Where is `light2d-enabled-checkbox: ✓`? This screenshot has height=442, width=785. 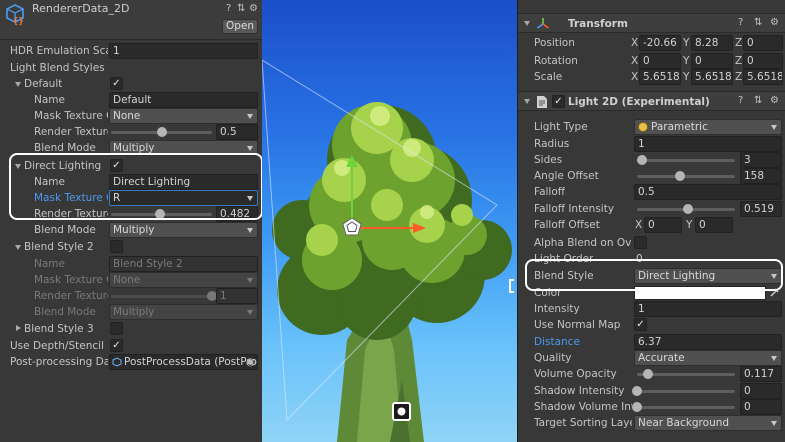 light2d-enabled-checkbox: ✓ is located at coordinates (558, 101).